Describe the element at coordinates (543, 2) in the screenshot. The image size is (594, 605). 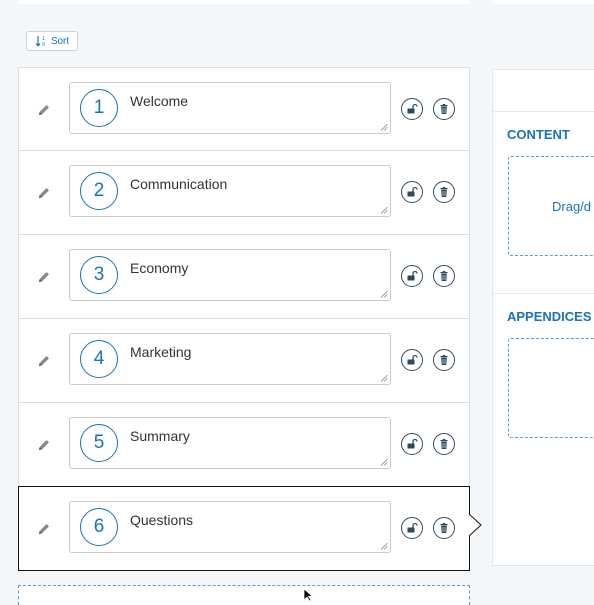
I see `top-right-panel-edge` at that location.